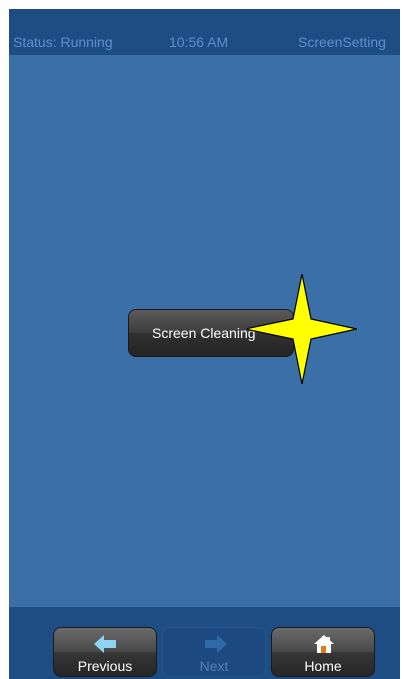 This screenshot has width=404, height=679. What do you see at coordinates (105, 666) in the screenshot?
I see `previous-label: Previous` at bounding box center [105, 666].